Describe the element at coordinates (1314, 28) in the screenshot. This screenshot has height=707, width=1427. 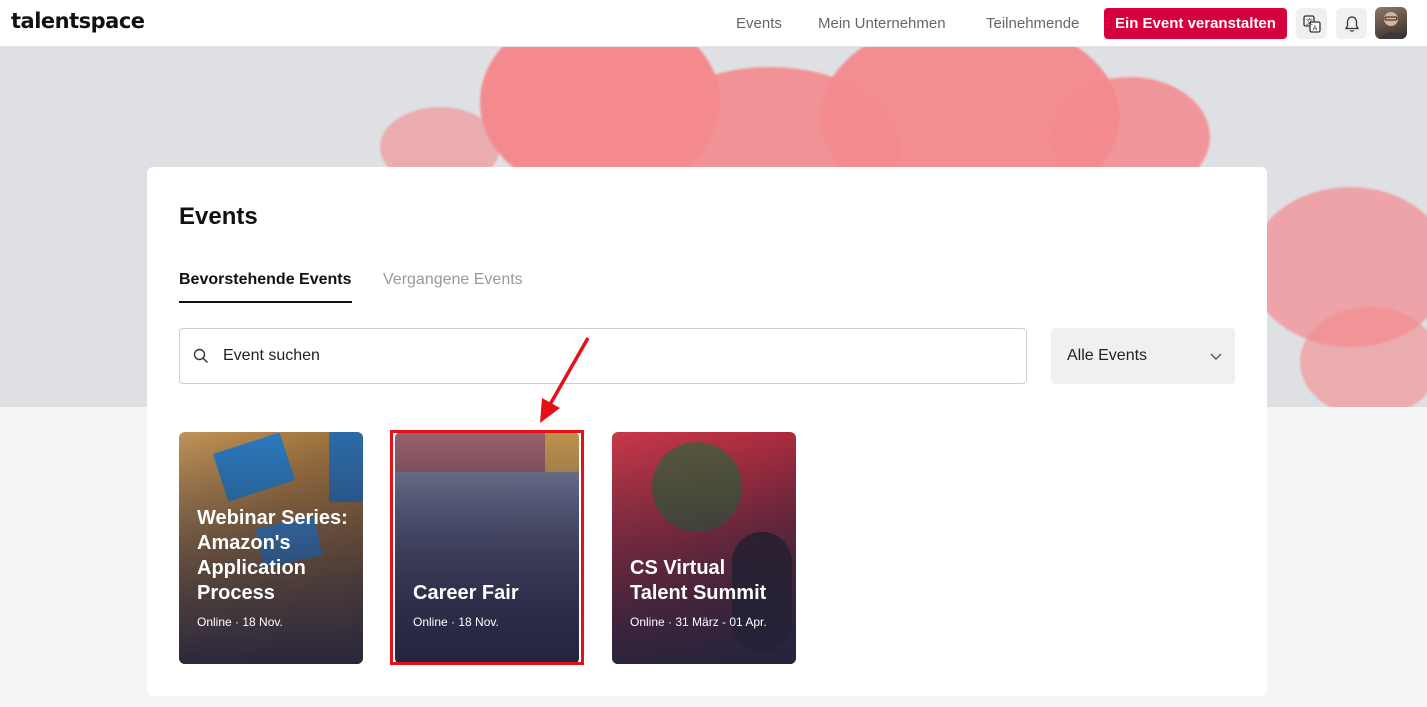
I see `svg-text: A` at that location.